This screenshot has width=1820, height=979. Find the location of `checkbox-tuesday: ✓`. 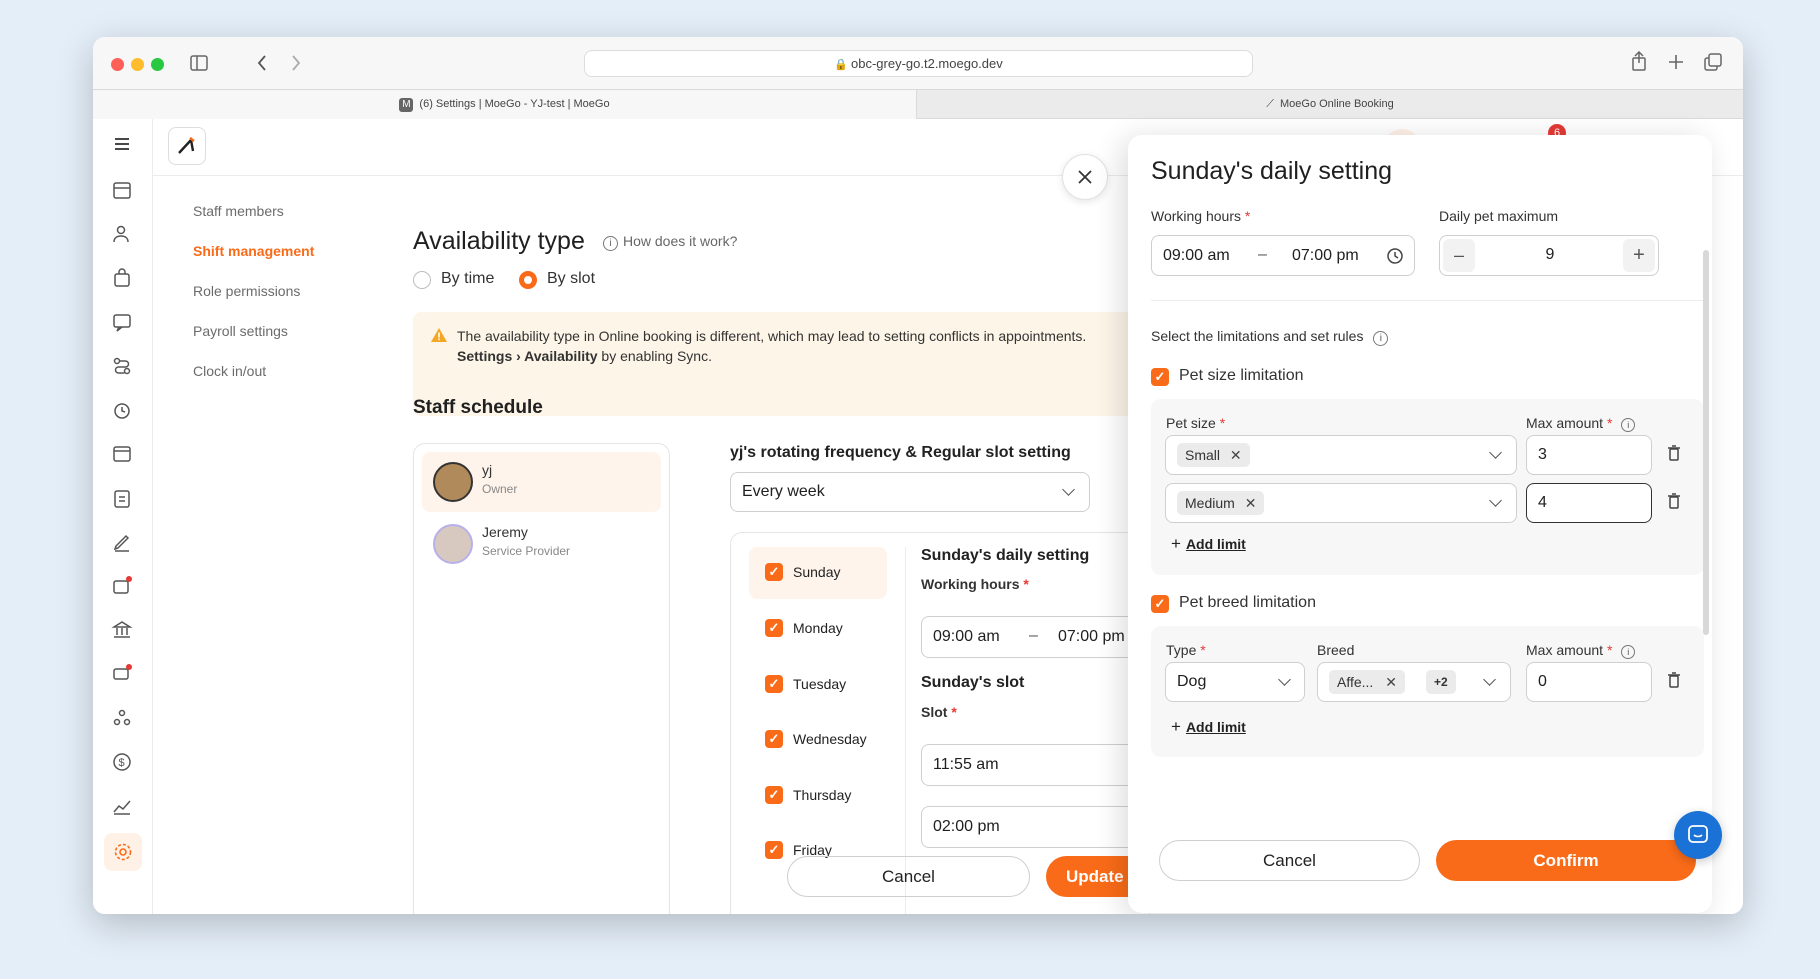

checkbox-tuesday: ✓ is located at coordinates (774, 684).